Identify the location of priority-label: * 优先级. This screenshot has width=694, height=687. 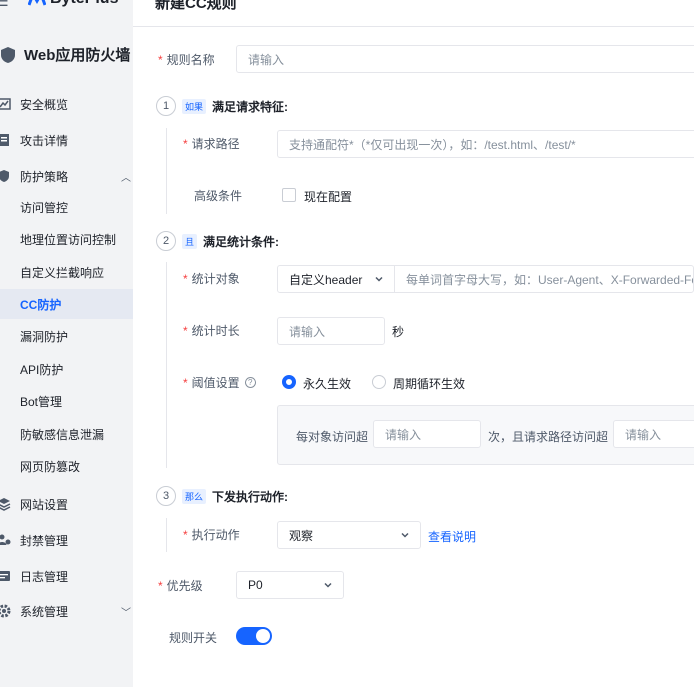
(180, 585).